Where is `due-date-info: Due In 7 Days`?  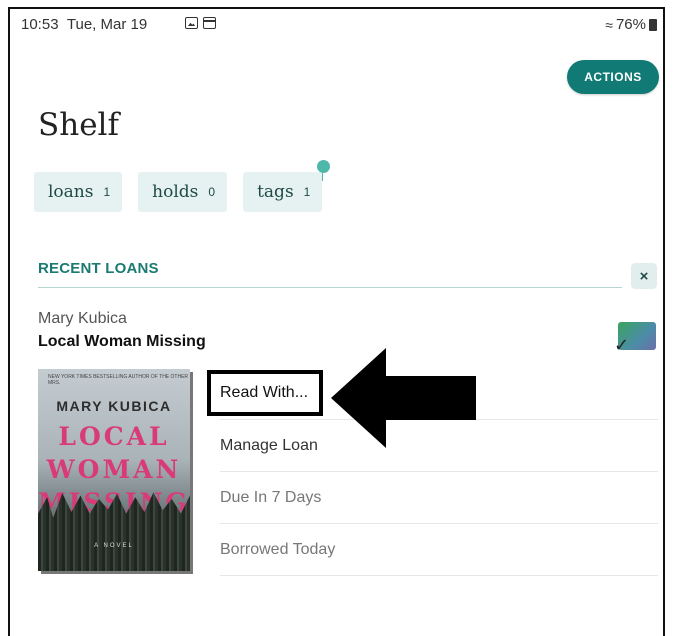
due-date-info: Due In 7 Days is located at coordinates (439, 498).